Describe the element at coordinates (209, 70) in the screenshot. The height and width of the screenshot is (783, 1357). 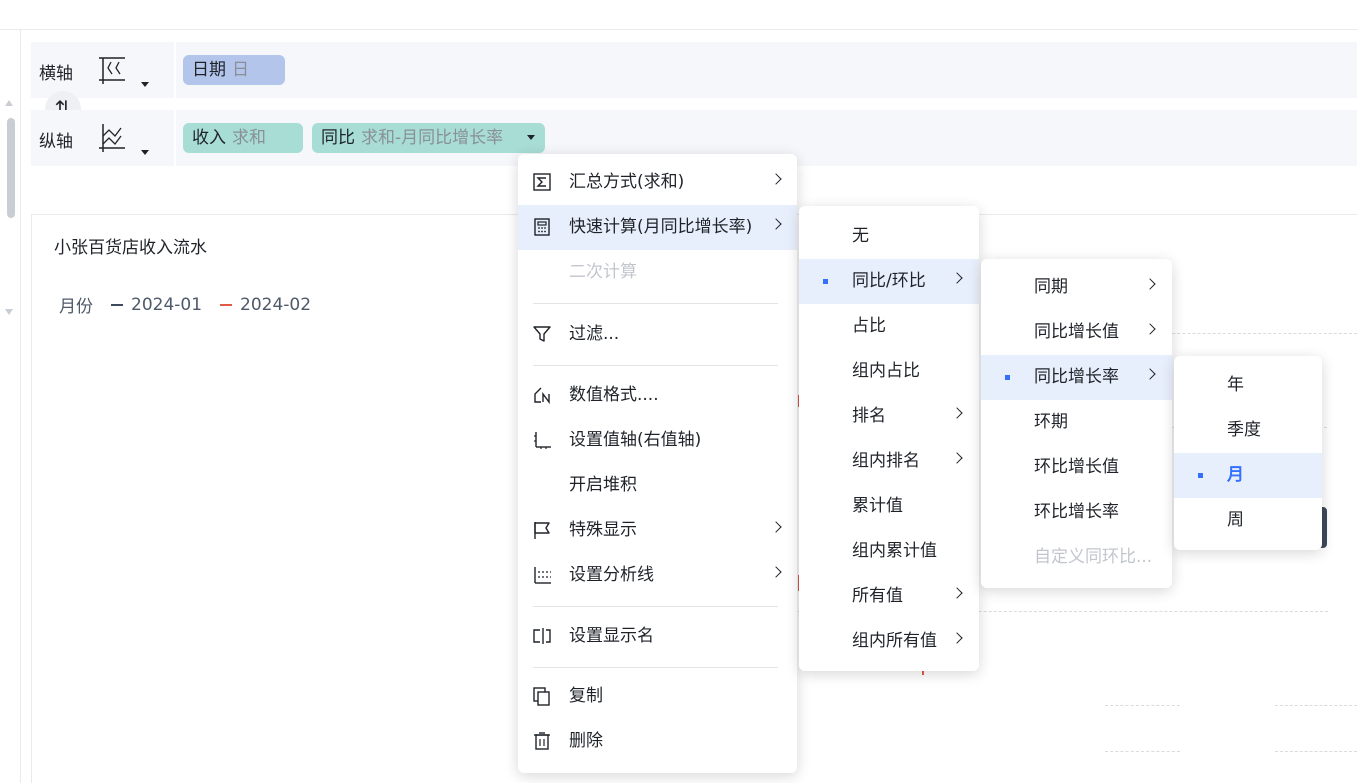
I see `pill-name: 日期` at that location.